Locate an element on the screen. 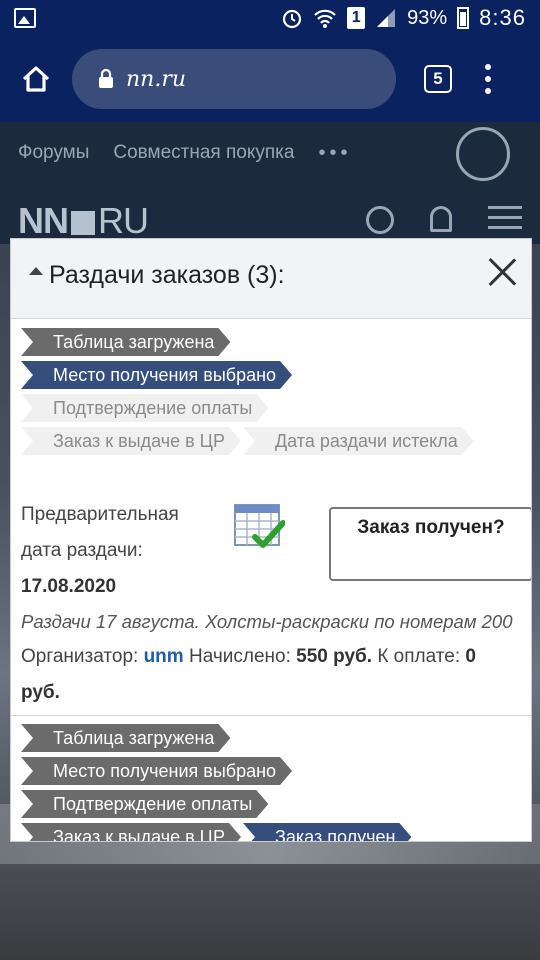 Image resolution: width=540 pixels, height=960 pixels. tab-switcher-button: 5 is located at coordinates (438, 79).